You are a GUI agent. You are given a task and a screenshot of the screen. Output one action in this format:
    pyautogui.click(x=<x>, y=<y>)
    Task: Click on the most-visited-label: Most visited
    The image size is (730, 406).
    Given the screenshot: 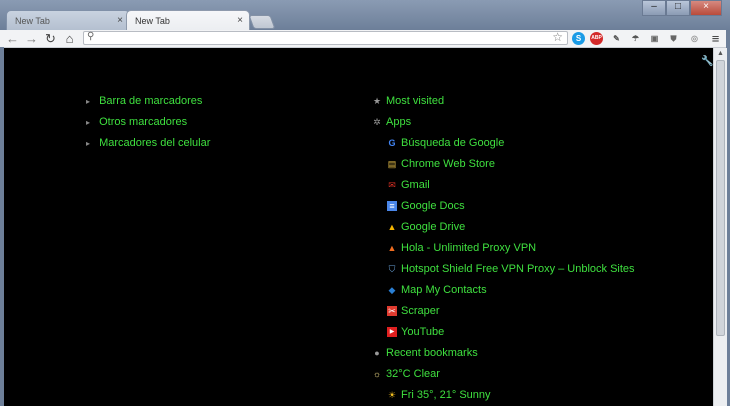 What is the action you would take?
    pyautogui.click(x=415, y=101)
    